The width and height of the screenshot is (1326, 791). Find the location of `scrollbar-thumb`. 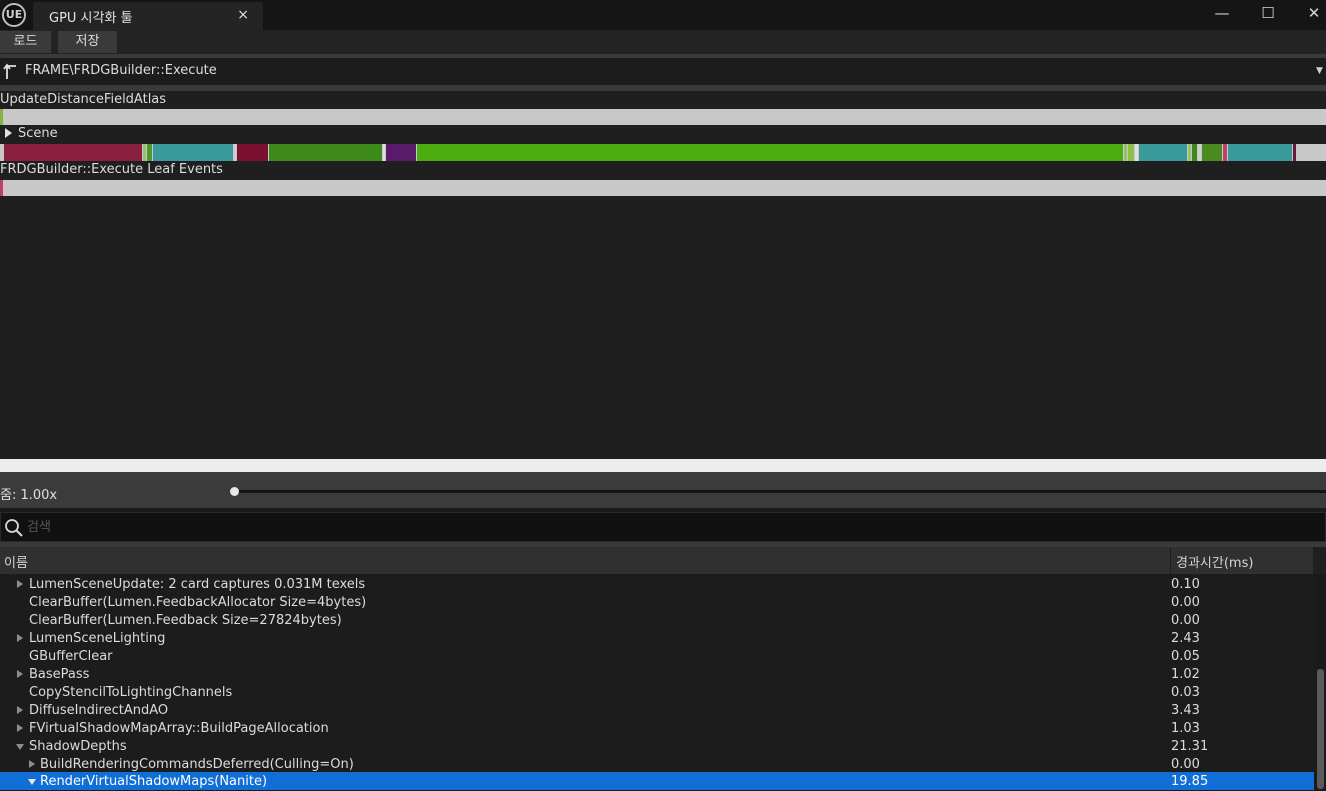

scrollbar-thumb is located at coordinates (1320, 729).